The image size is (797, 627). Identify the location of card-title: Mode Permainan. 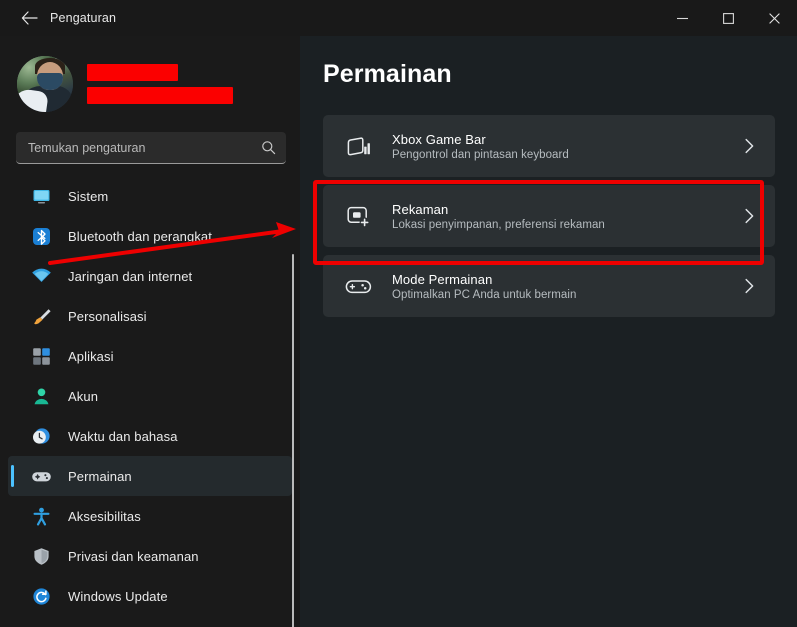
(442, 279).